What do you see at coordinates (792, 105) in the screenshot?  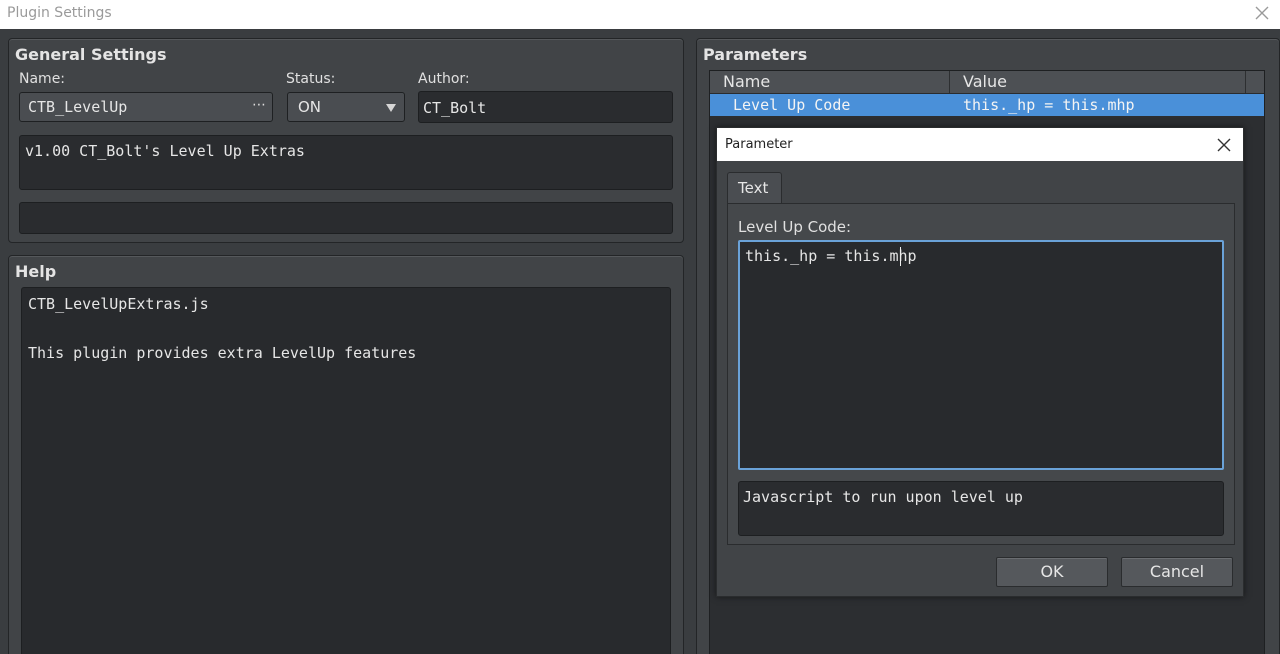 I see `row-name: Level Up Code` at bounding box center [792, 105].